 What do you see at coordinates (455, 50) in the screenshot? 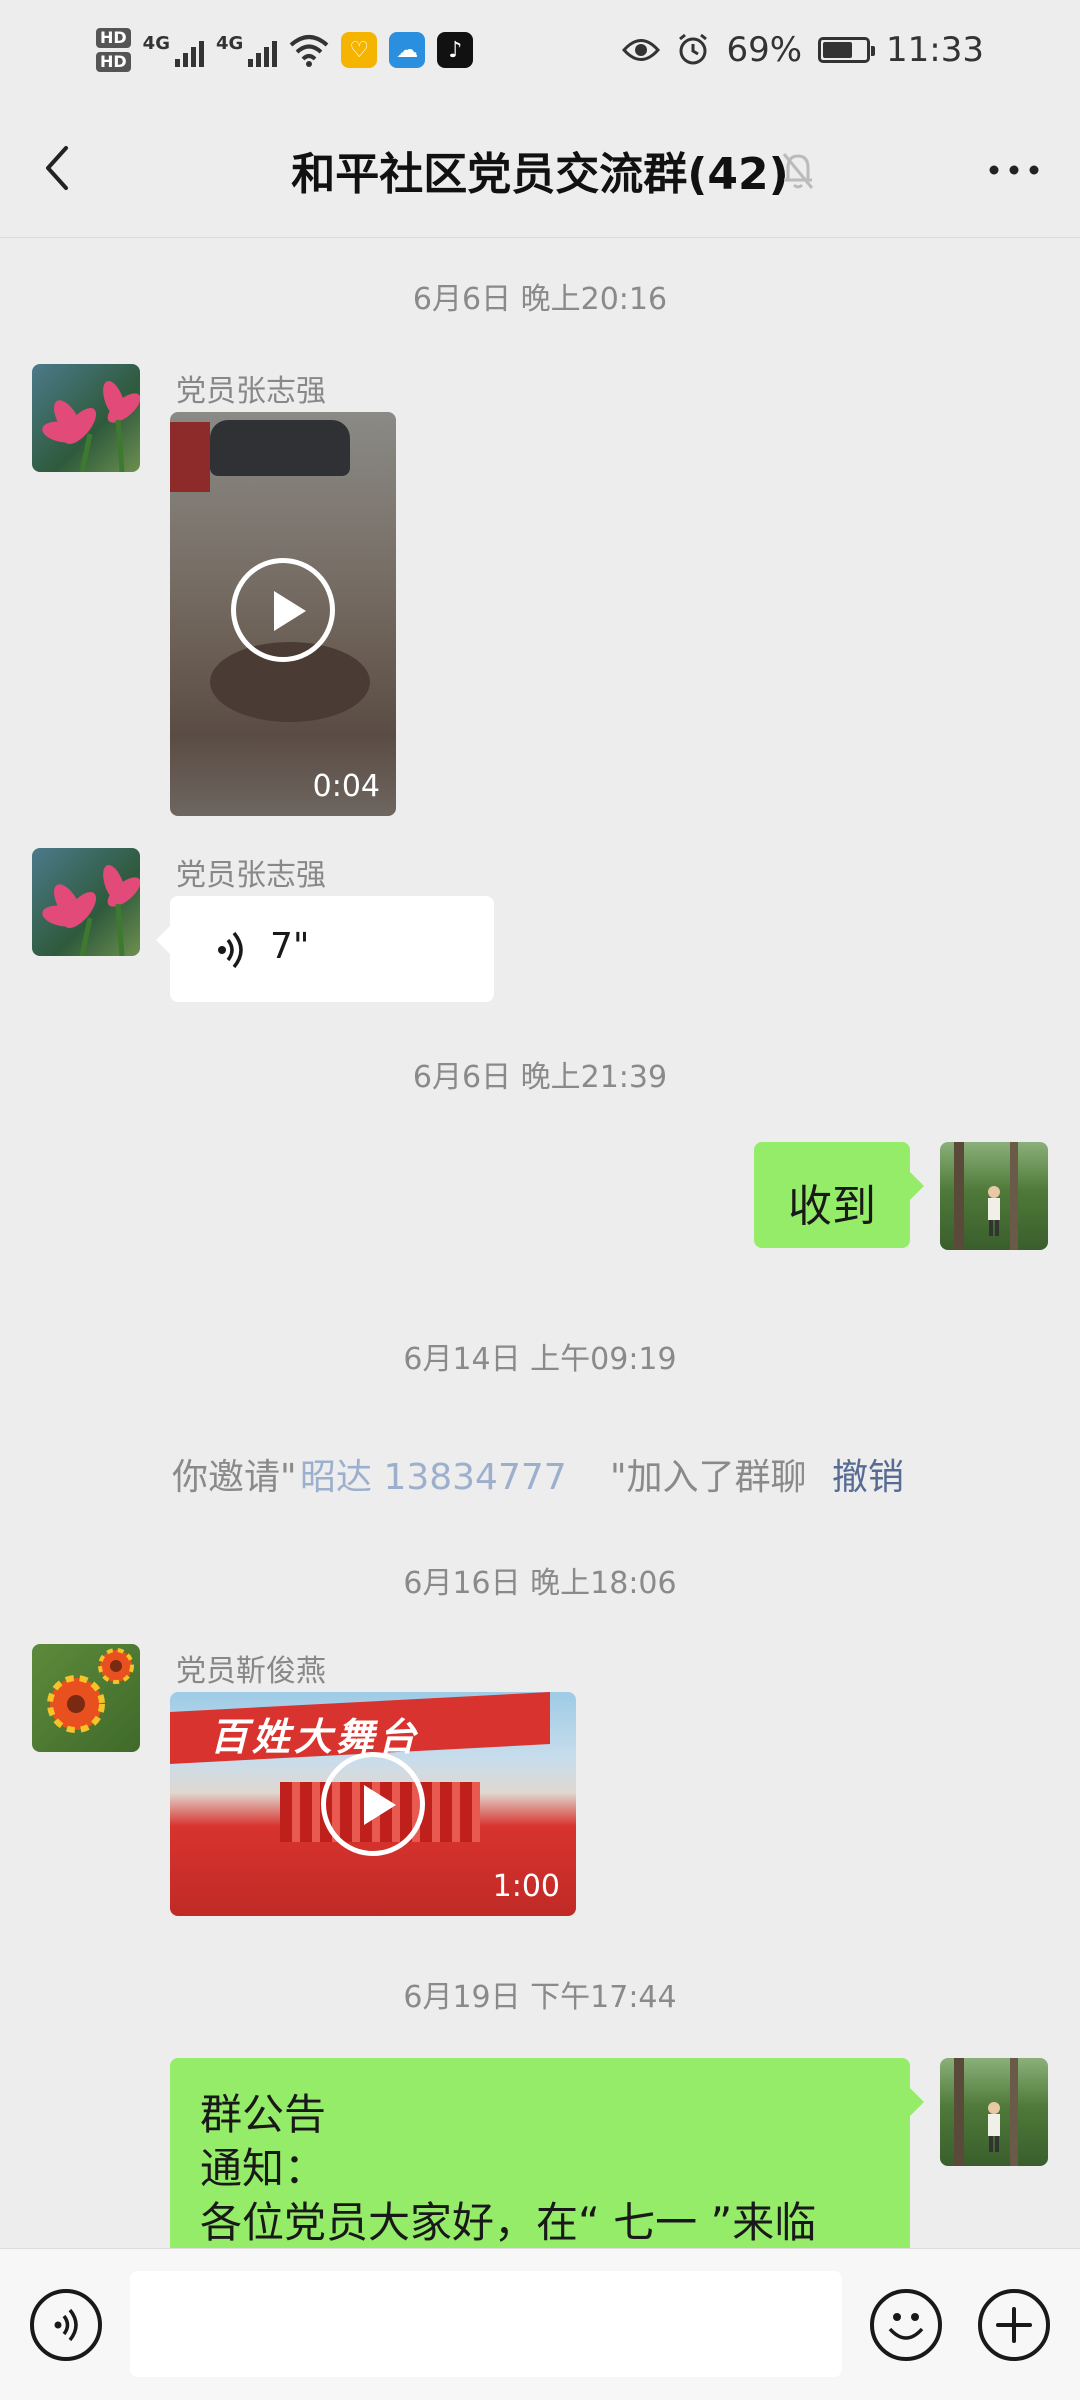
I see `tiktok-app-icon: ♪` at bounding box center [455, 50].